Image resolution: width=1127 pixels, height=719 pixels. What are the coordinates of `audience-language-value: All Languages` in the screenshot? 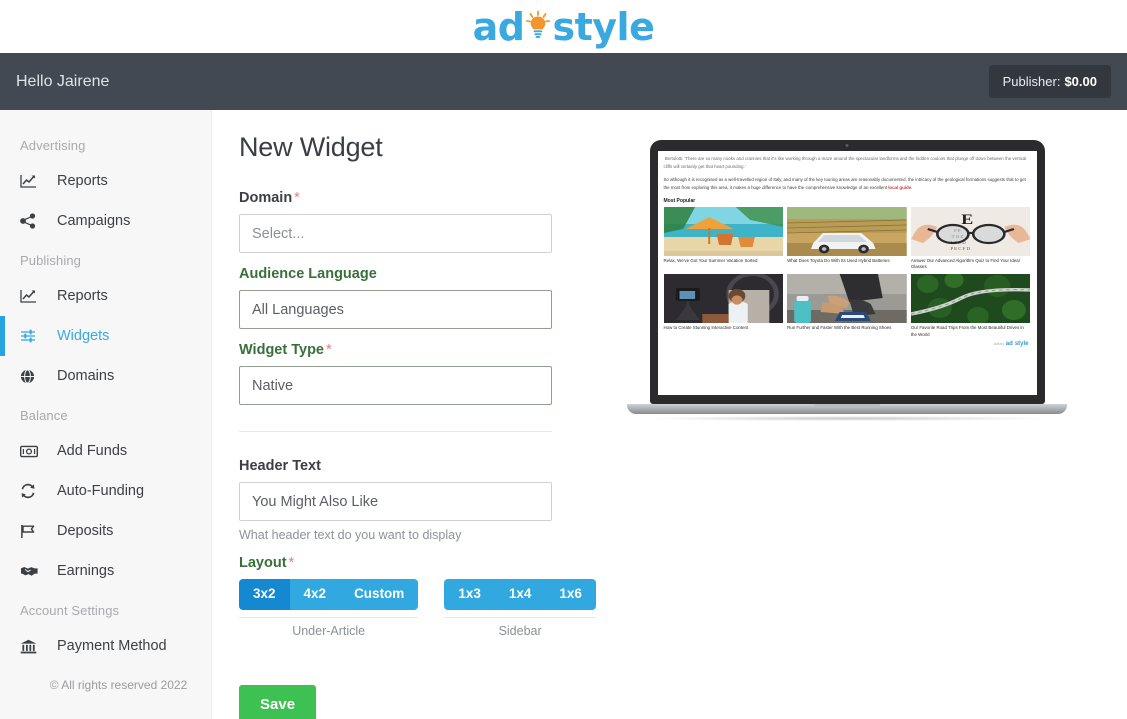 It's located at (298, 309).